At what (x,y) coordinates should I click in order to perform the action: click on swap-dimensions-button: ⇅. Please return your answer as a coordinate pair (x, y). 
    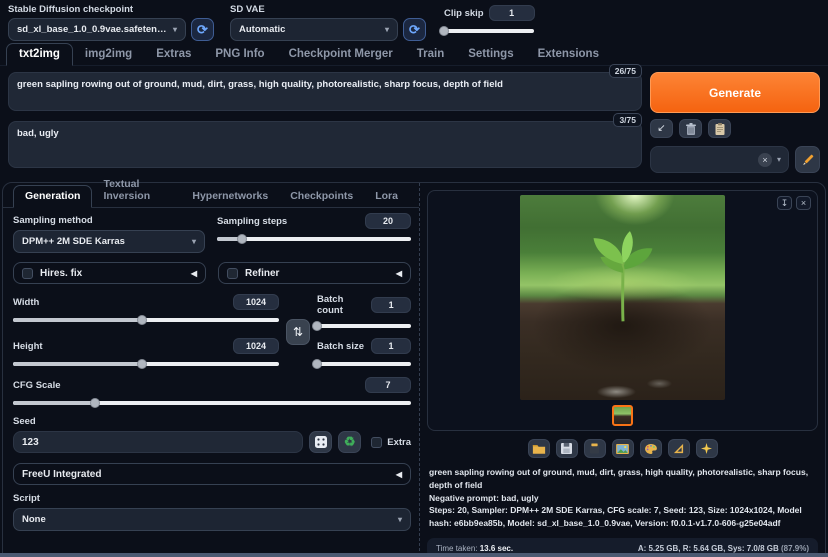
    Looking at the image, I should click on (298, 331).